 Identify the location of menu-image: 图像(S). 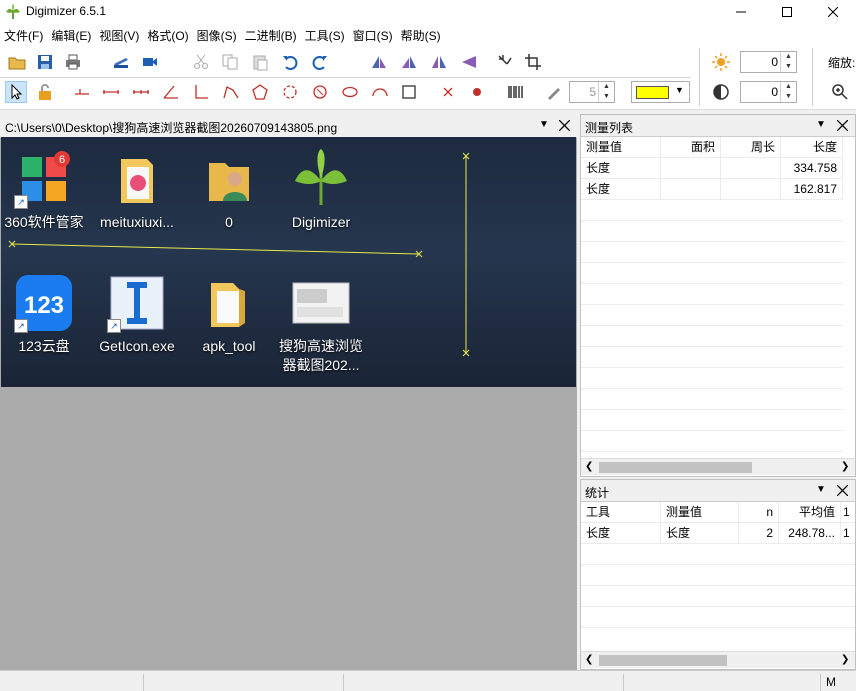
(220, 35).